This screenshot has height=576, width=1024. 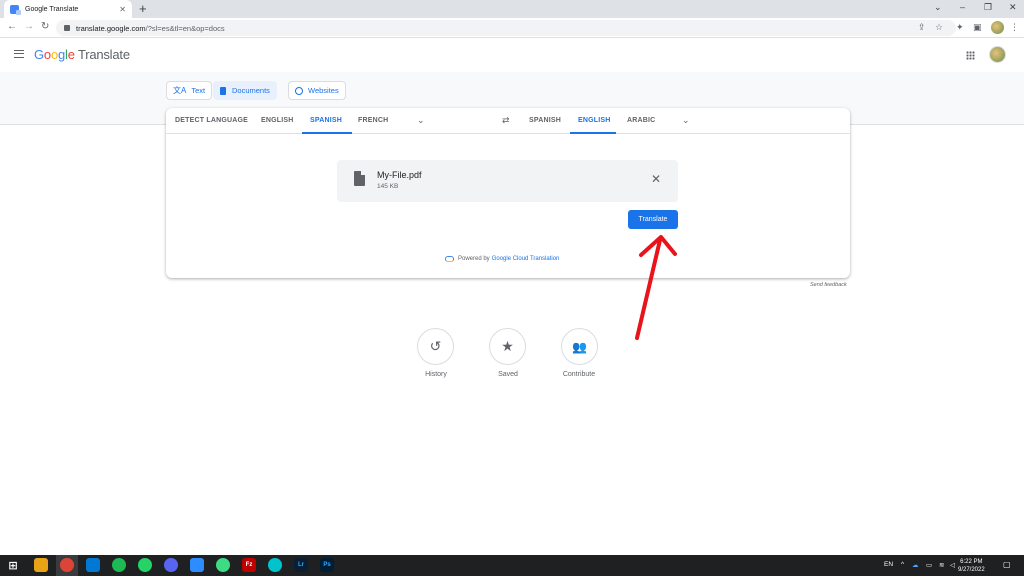 I want to click on chrome-icon, so click(x=67, y=565).